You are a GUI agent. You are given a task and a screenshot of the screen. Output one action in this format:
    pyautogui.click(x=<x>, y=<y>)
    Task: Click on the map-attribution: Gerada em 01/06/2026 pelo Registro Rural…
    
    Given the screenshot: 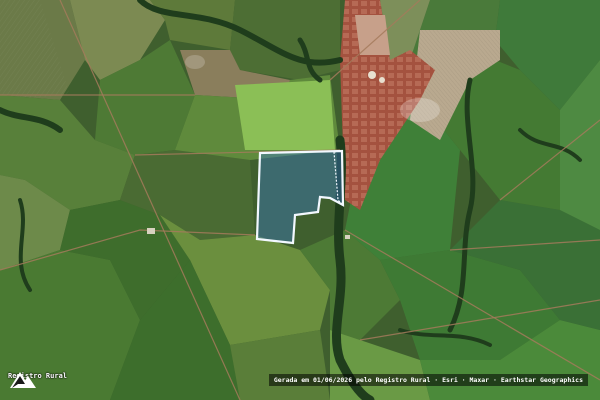 What is the action you would take?
    pyautogui.click(x=428, y=380)
    